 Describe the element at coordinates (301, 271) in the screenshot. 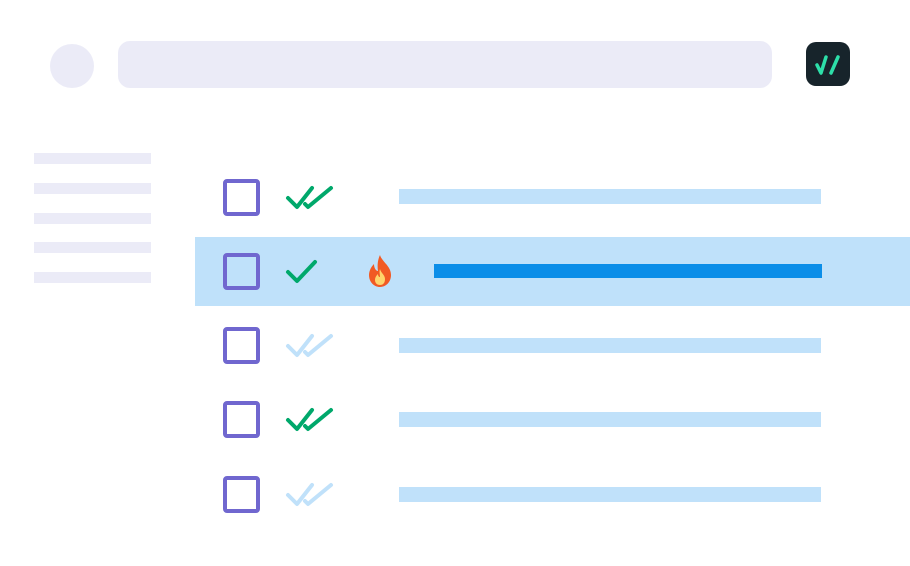

I see `single-check-icon` at that location.